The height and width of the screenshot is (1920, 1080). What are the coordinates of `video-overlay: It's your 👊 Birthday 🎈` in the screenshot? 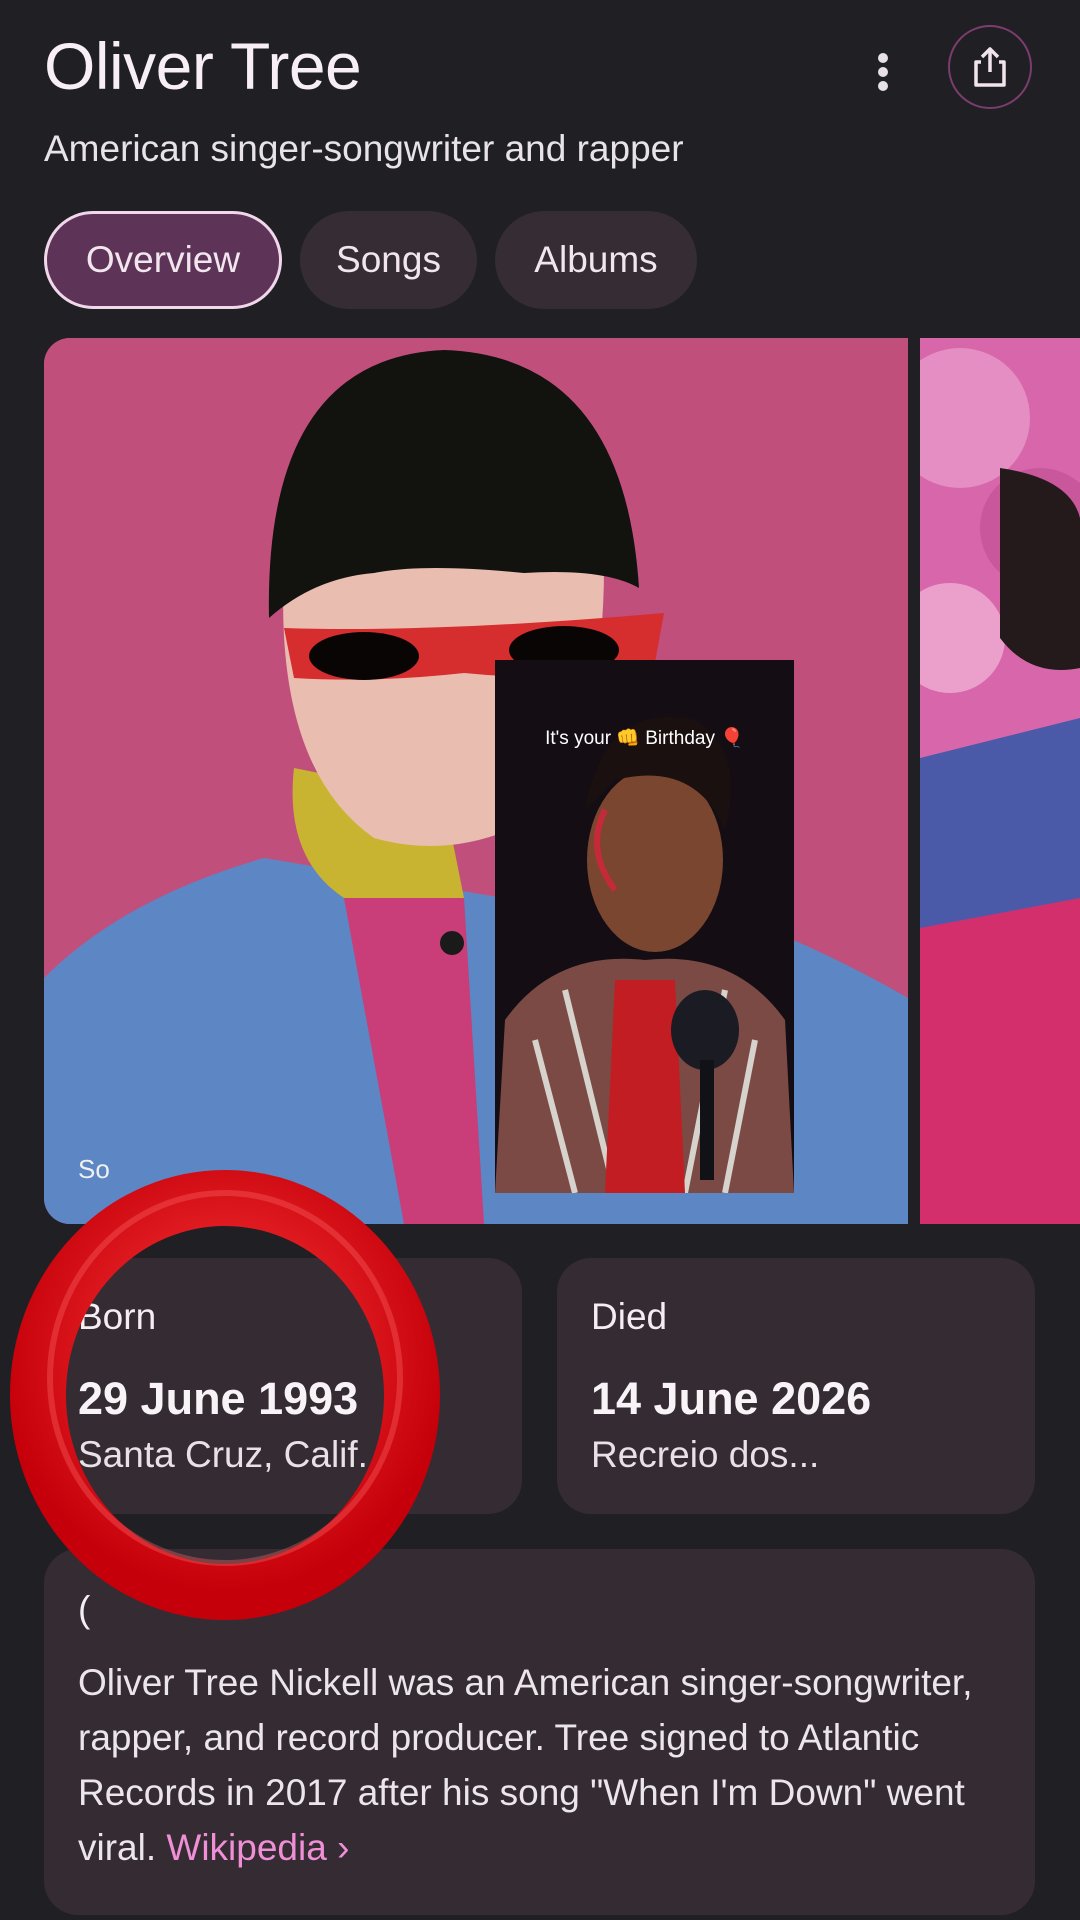 It's located at (644, 926).